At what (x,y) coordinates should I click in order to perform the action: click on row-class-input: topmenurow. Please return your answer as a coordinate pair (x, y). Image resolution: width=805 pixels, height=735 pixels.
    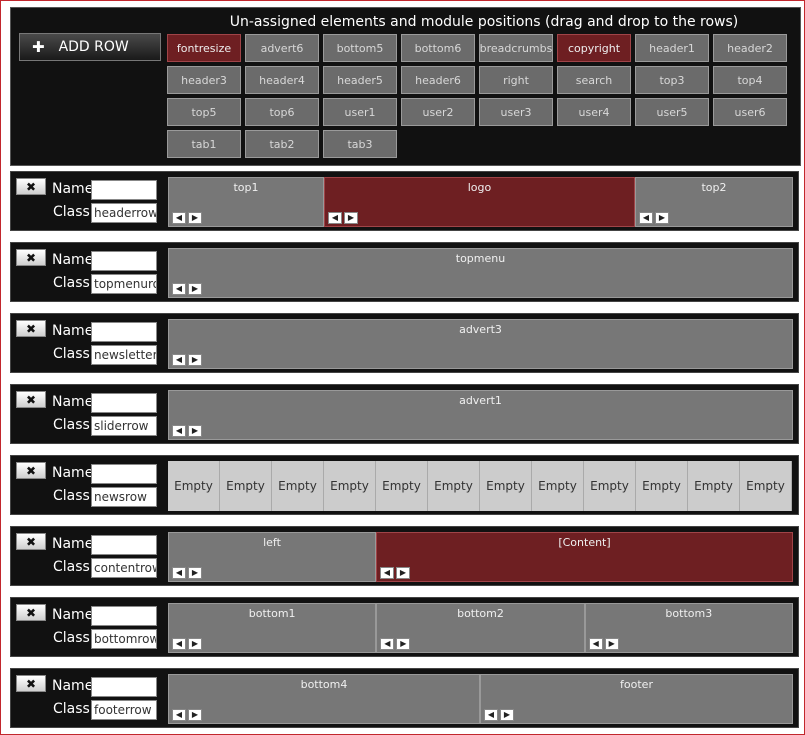
    Looking at the image, I should click on (124, 284).